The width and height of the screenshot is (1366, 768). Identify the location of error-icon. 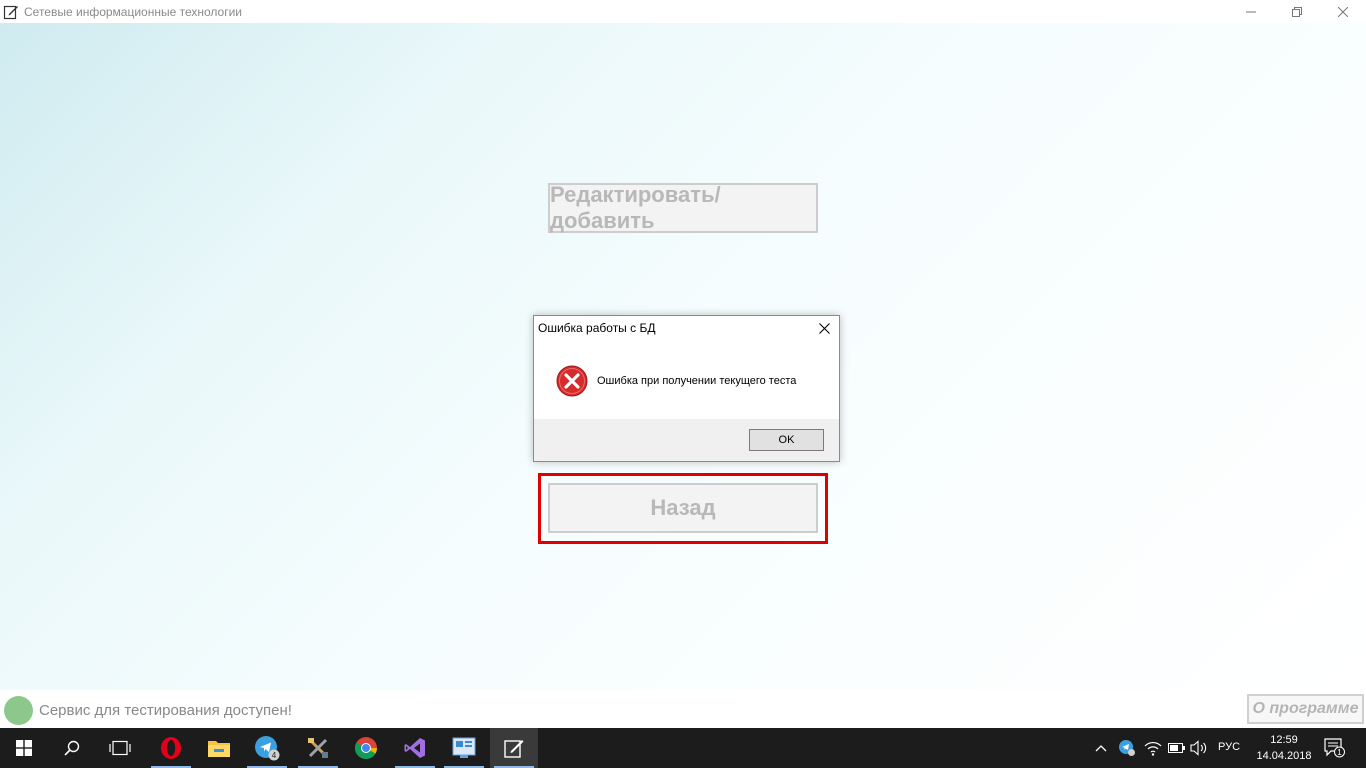
(572, 381).